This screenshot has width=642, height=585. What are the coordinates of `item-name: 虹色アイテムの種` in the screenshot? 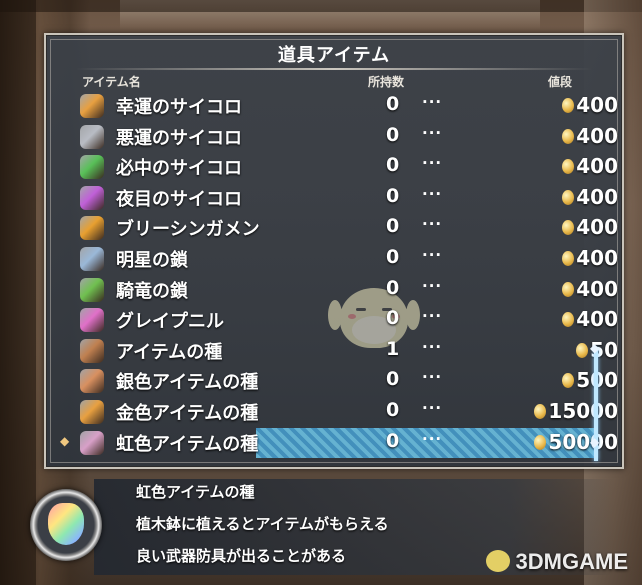 It's located at (187, 444).